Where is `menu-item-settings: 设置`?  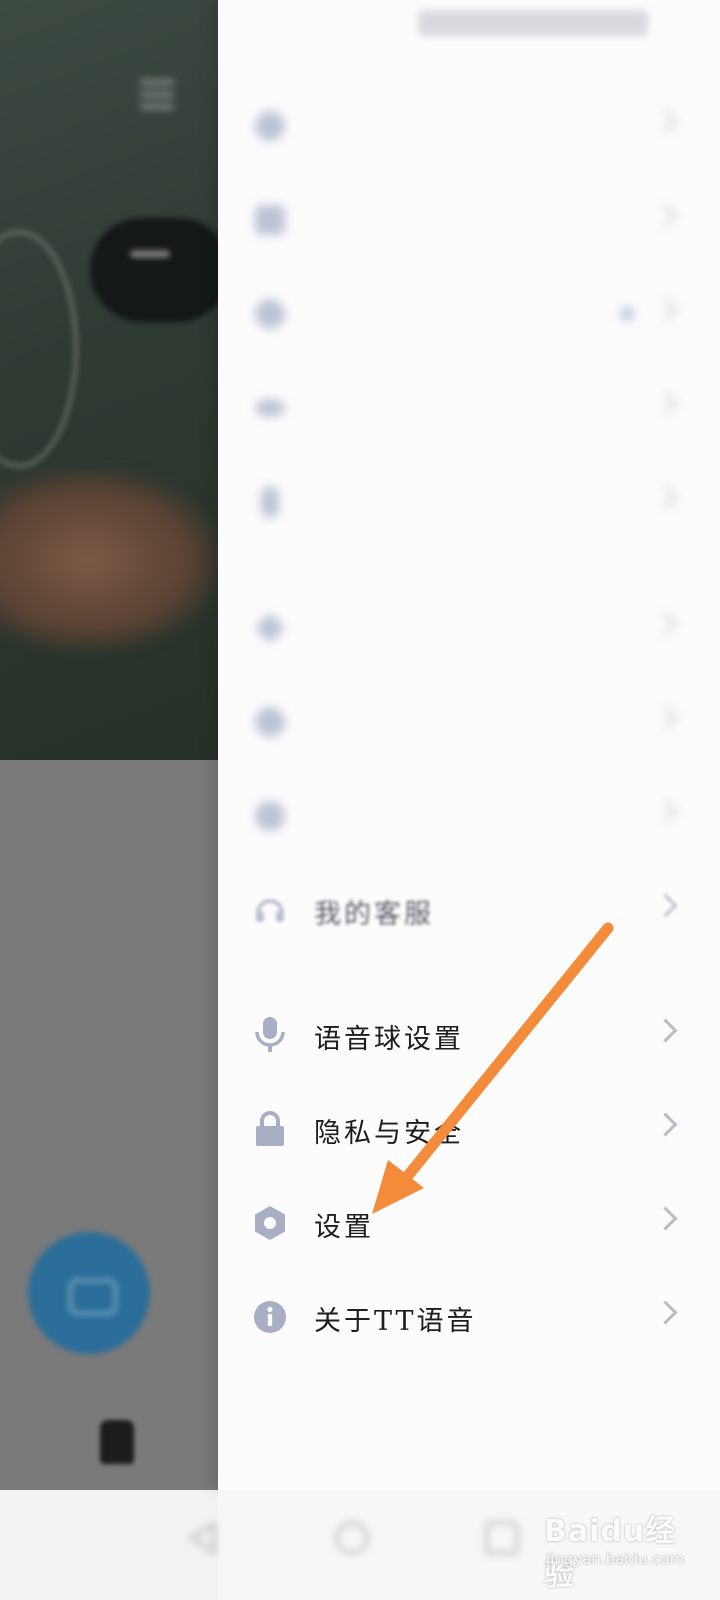 menu-item-settings: 设置 is located at coordinates (469, 1223).